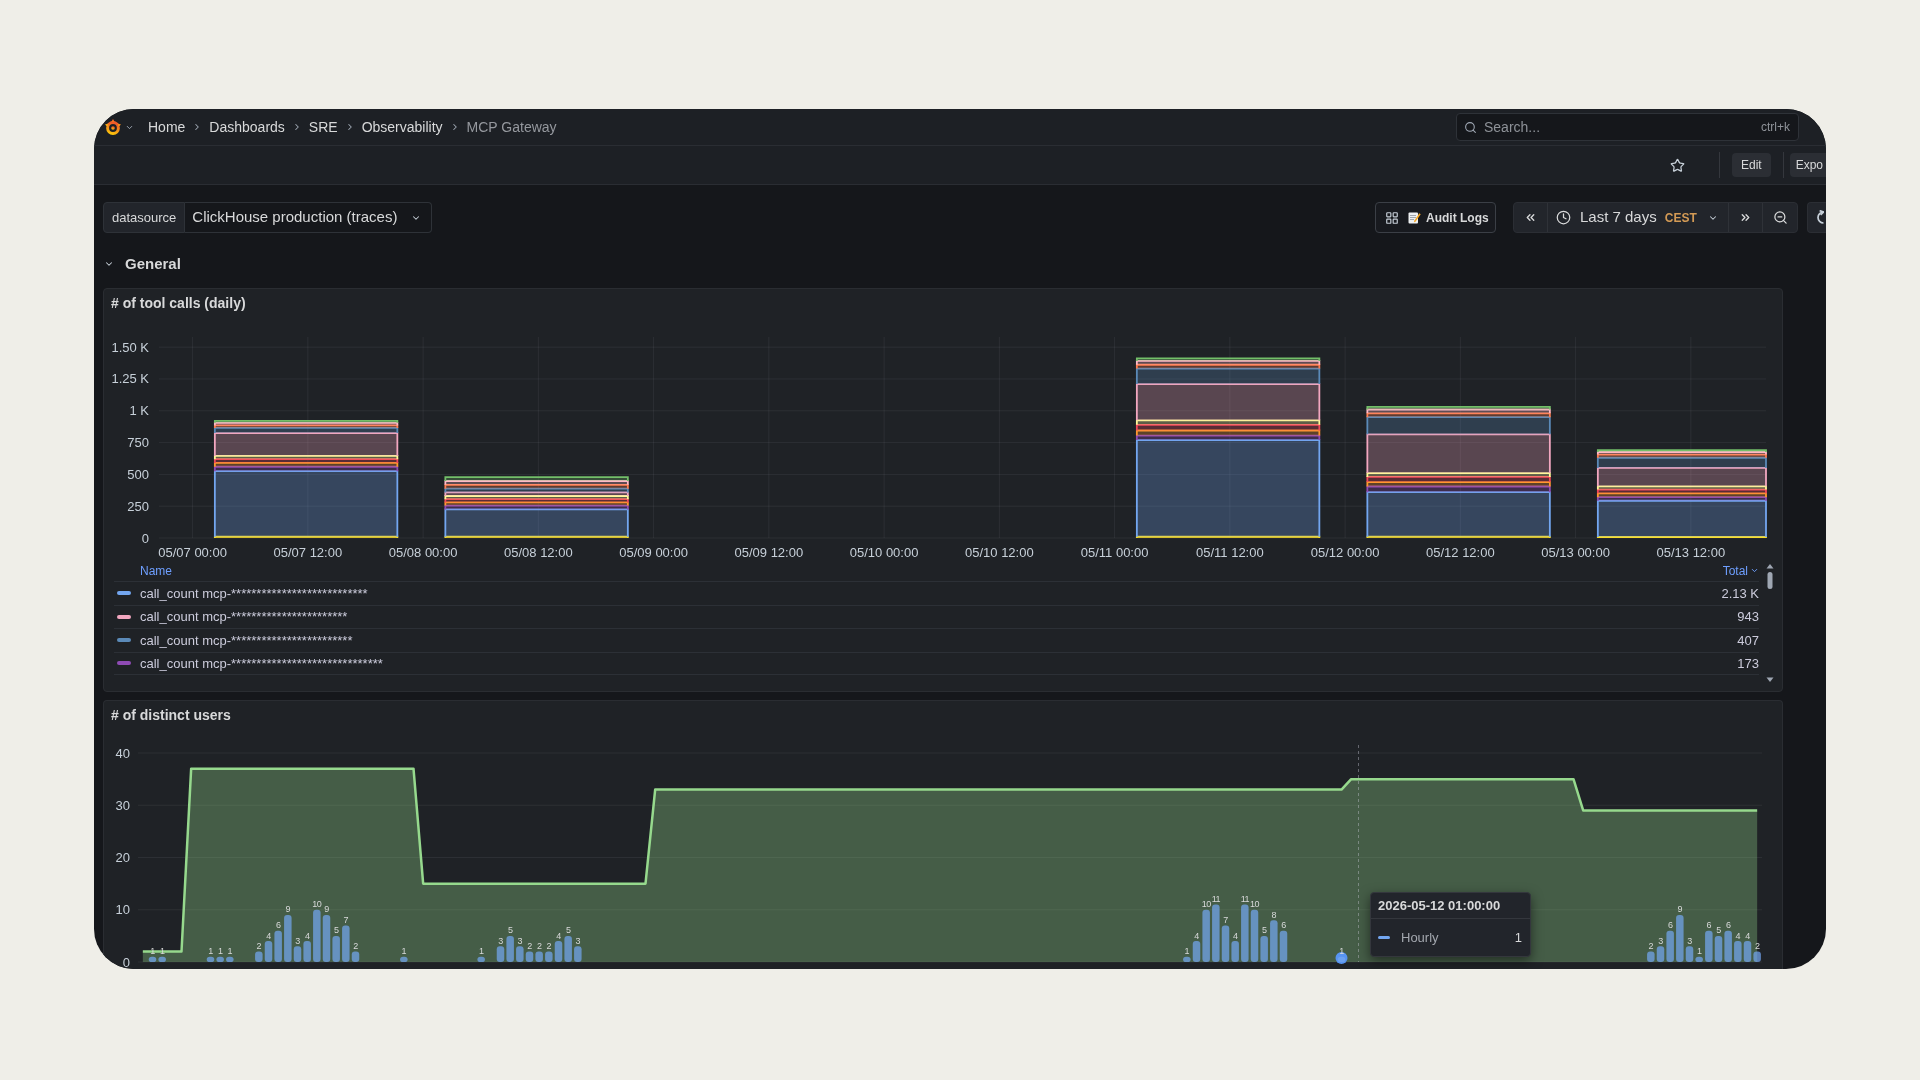  What do you see at coordinates (254, 593) in the screenshot?
I see `series-name: call_count mcp-***************************` at bounding box center [254, 593].